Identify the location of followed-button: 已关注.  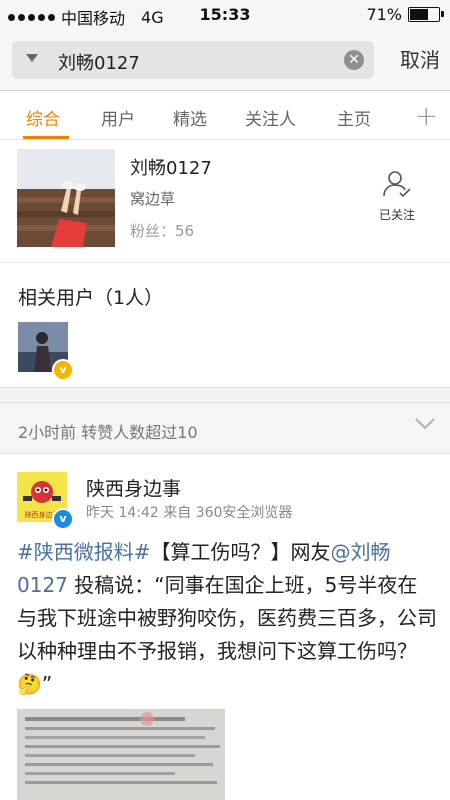
(397, 195).